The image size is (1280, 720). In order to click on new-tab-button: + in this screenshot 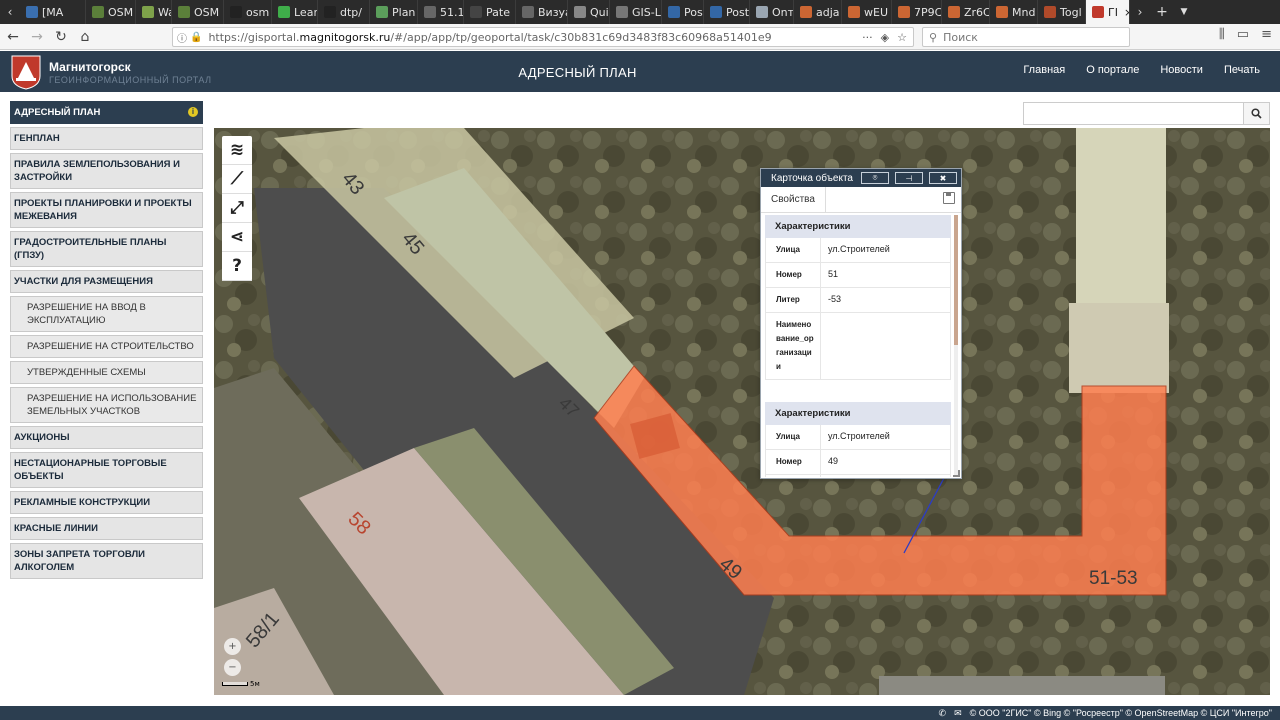, I will do `click(1162, 12)`.